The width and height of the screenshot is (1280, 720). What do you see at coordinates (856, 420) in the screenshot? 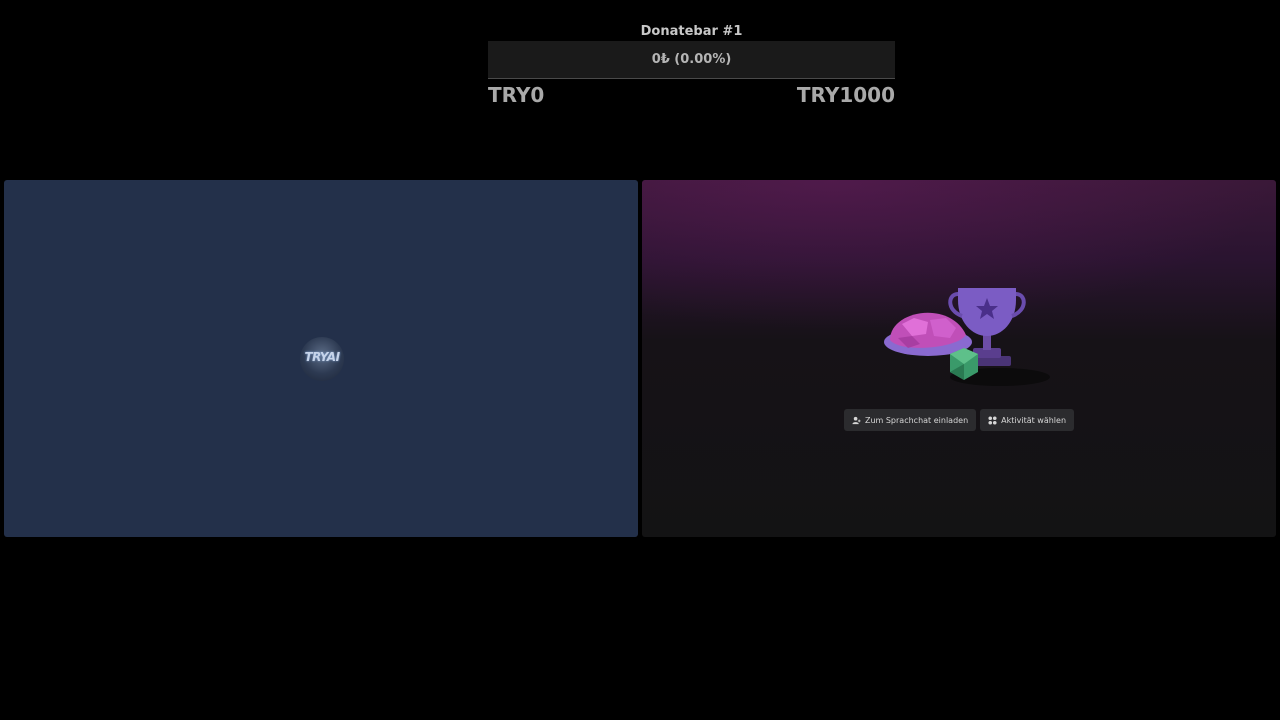
I see `add-person-icon` at bounding box center [856, 420].